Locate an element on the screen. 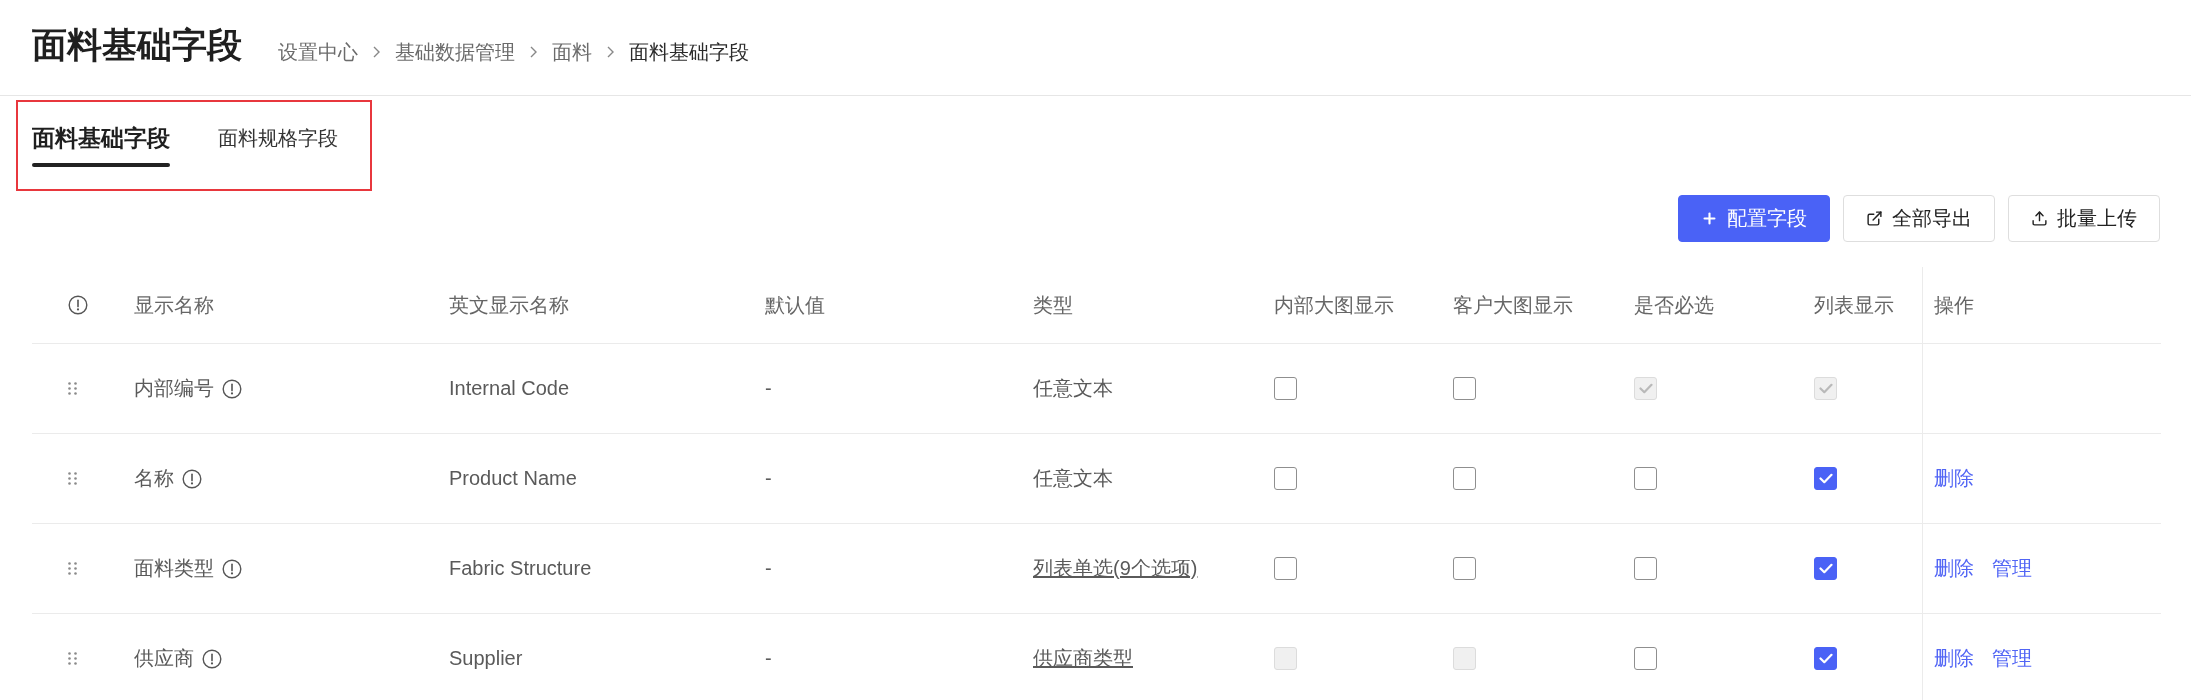  upload-icon is located at coordinates (2039, 218).